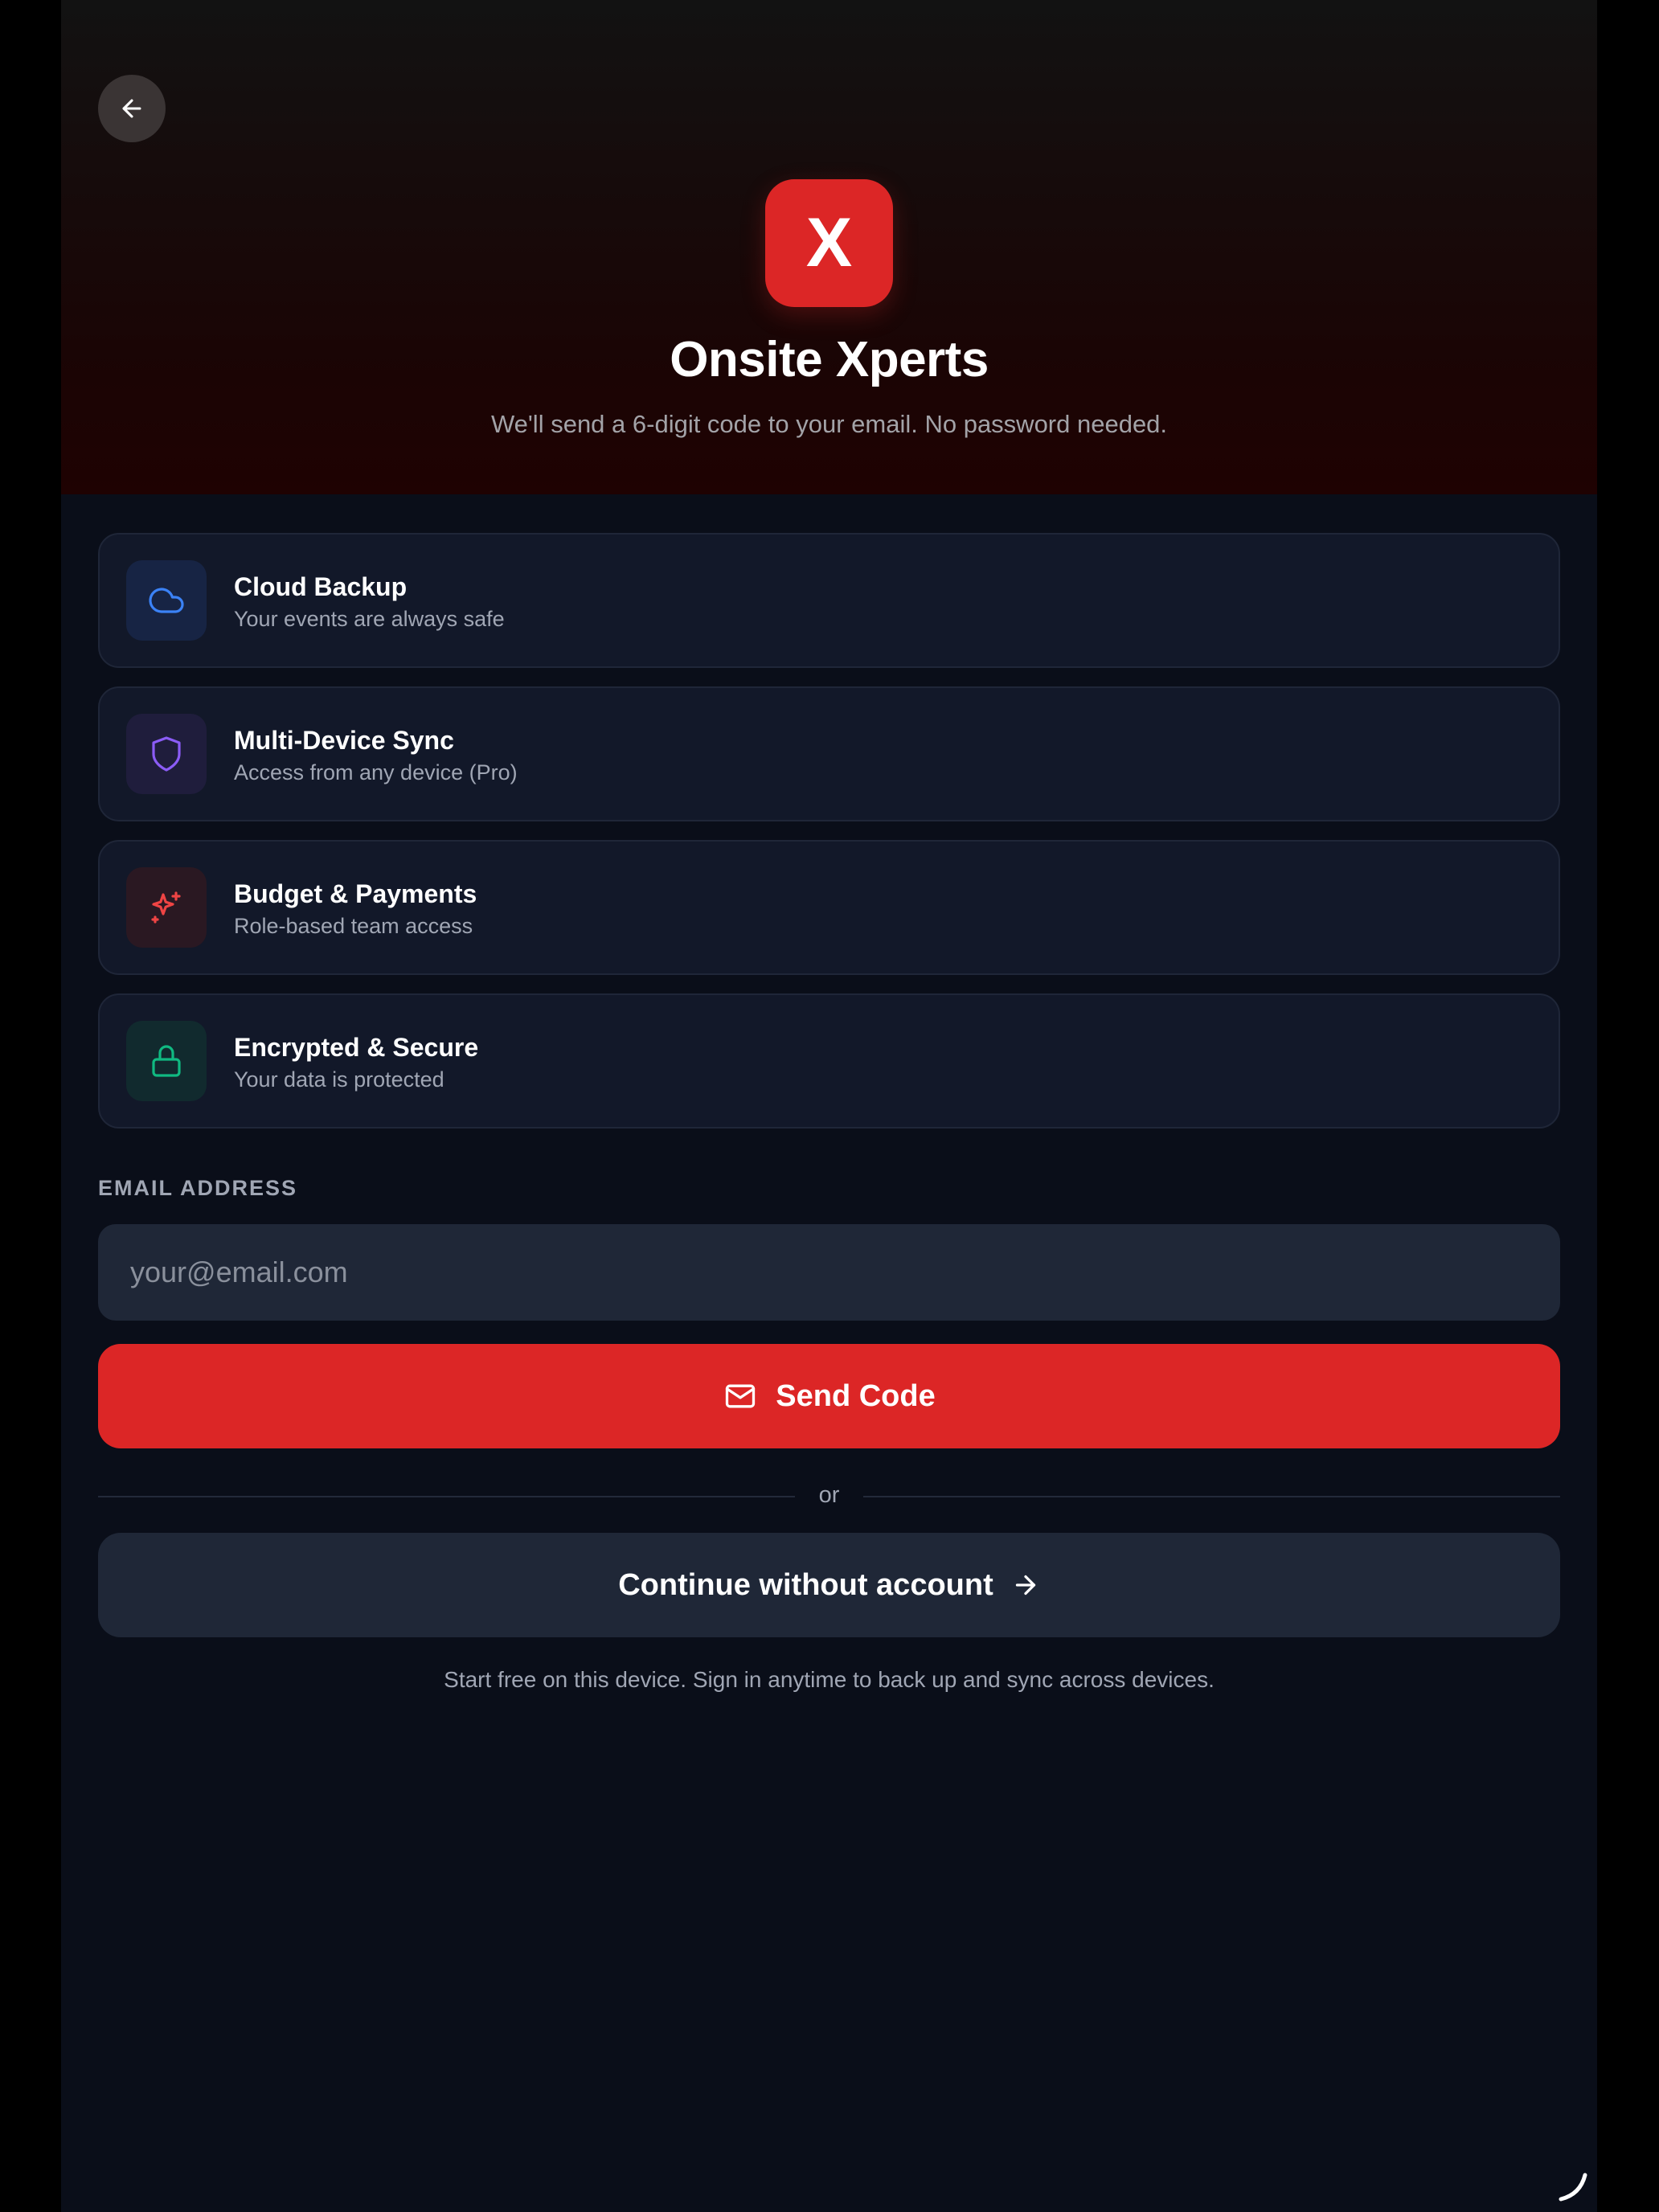 The width and height of the screenshot is (1659, 2212). Describe the element at coordinates (805, 1584) in the screenshot. I see `continue-without-account-label: Continue without account` at that location.